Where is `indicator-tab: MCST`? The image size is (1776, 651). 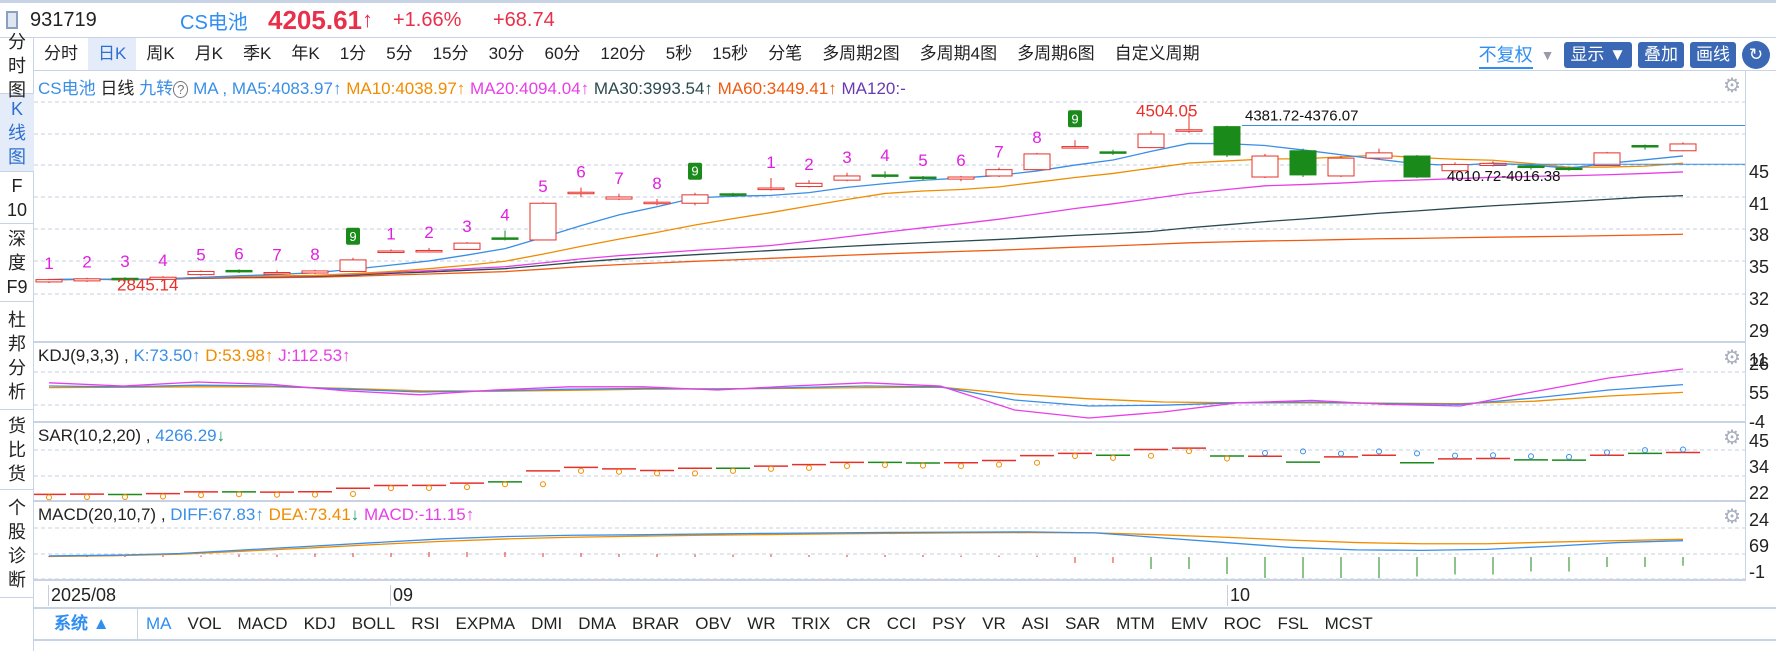
indicator-tab: MCST is located at coordinates (1349, 624).